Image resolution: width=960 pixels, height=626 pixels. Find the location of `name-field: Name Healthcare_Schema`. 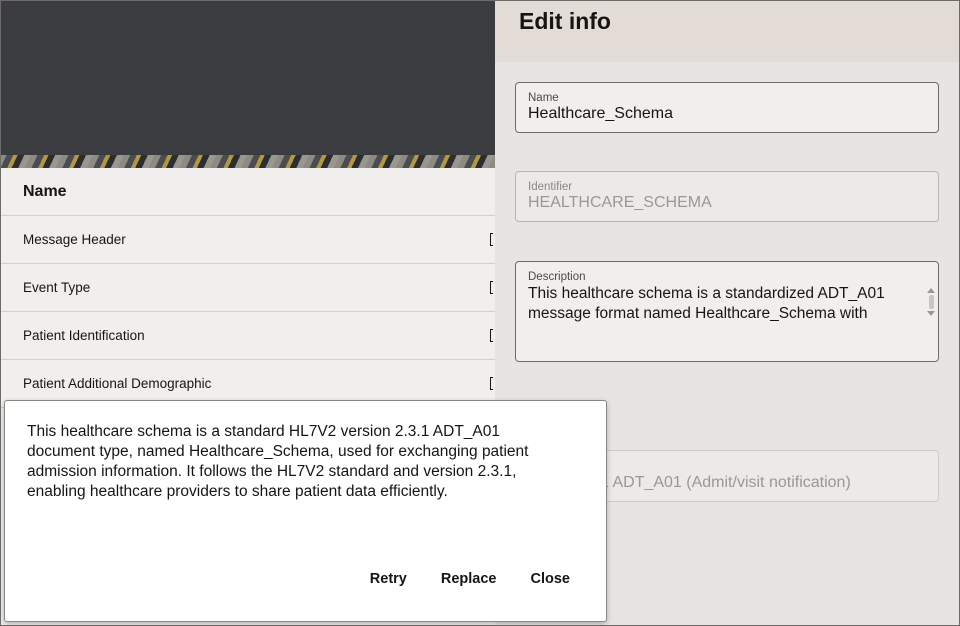

name-field: Name Healthcare_Schema is located at coordinates (727, 107).